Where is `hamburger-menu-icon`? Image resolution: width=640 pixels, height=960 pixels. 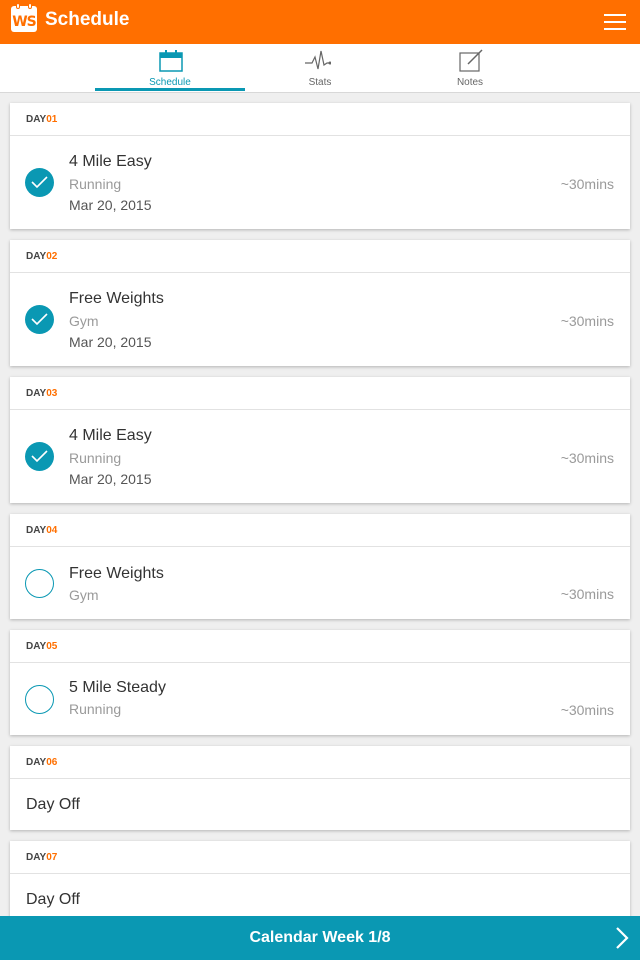 hamburger-menu-icon is located at coordinates (615, 22).